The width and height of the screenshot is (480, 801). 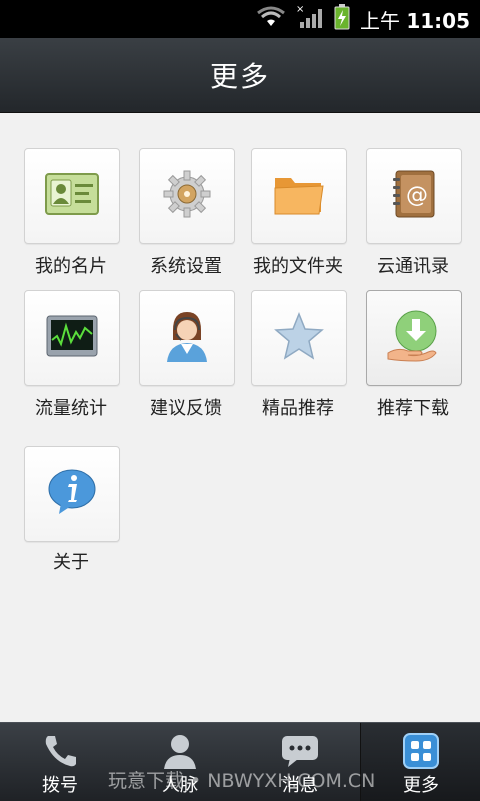 I want to click on my-folder-button, so click(x=299, y=196).